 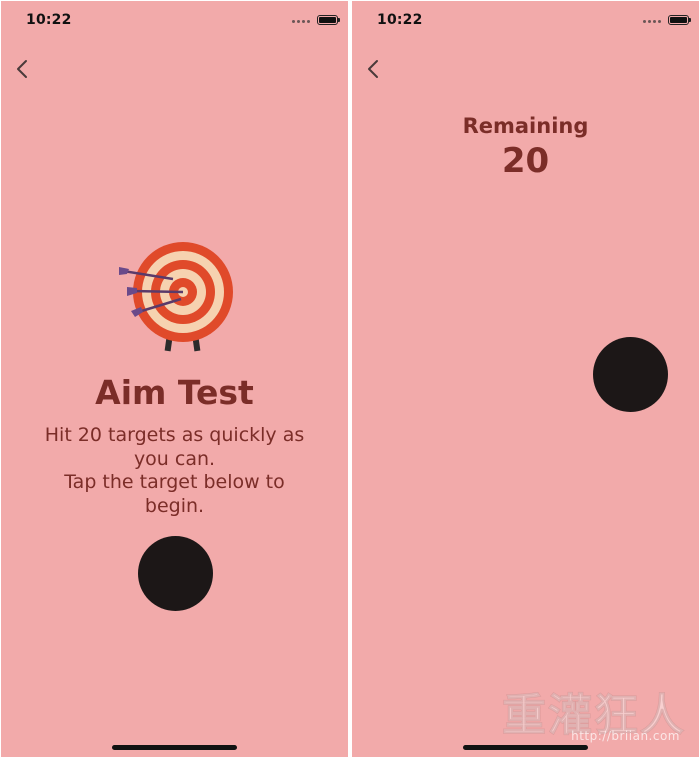 I want to click on watermark: 重灌狂人 http://briian.com, so click(x=592, y=714).